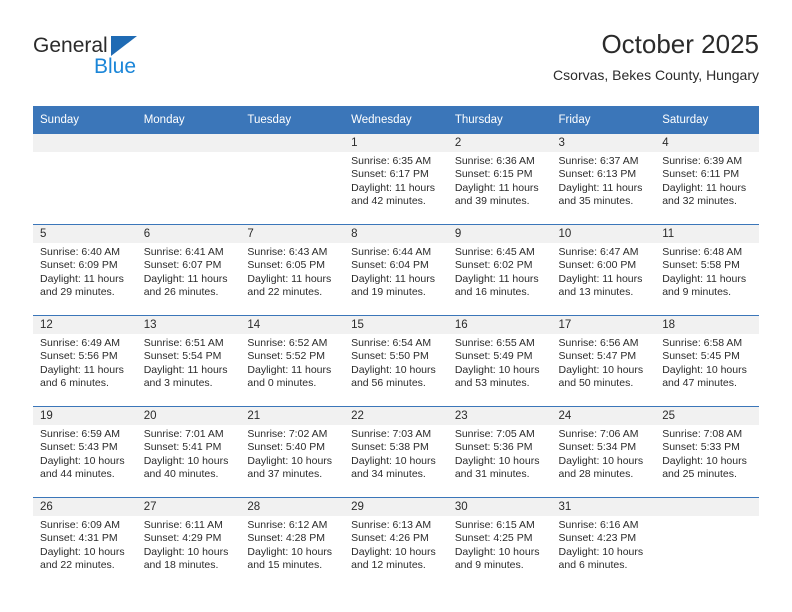  What do you see at coordinates (183, 434) in the screenshot?
I see `sunrise-text: Sunrise: 7:01 AM` at bounding box center [183, 434].